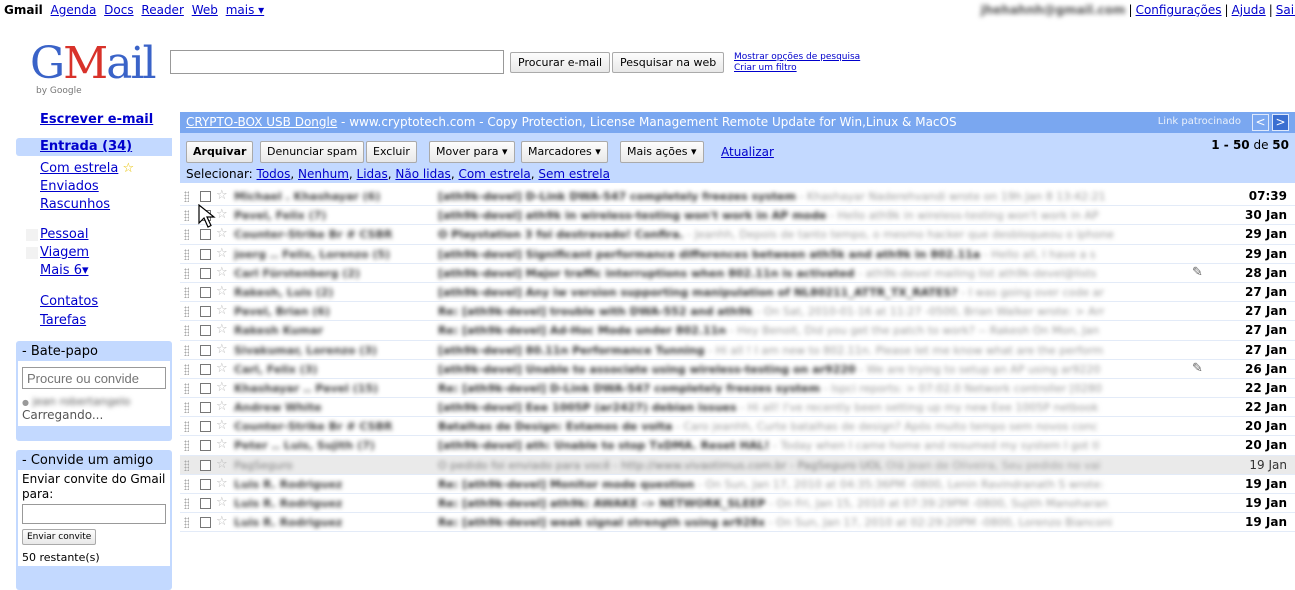 This screenshot has width=1295, height=590. Describe the element at coordinates (96, 119) in the screenshot. I see `compose-link: Escrever e-mail` at that location.